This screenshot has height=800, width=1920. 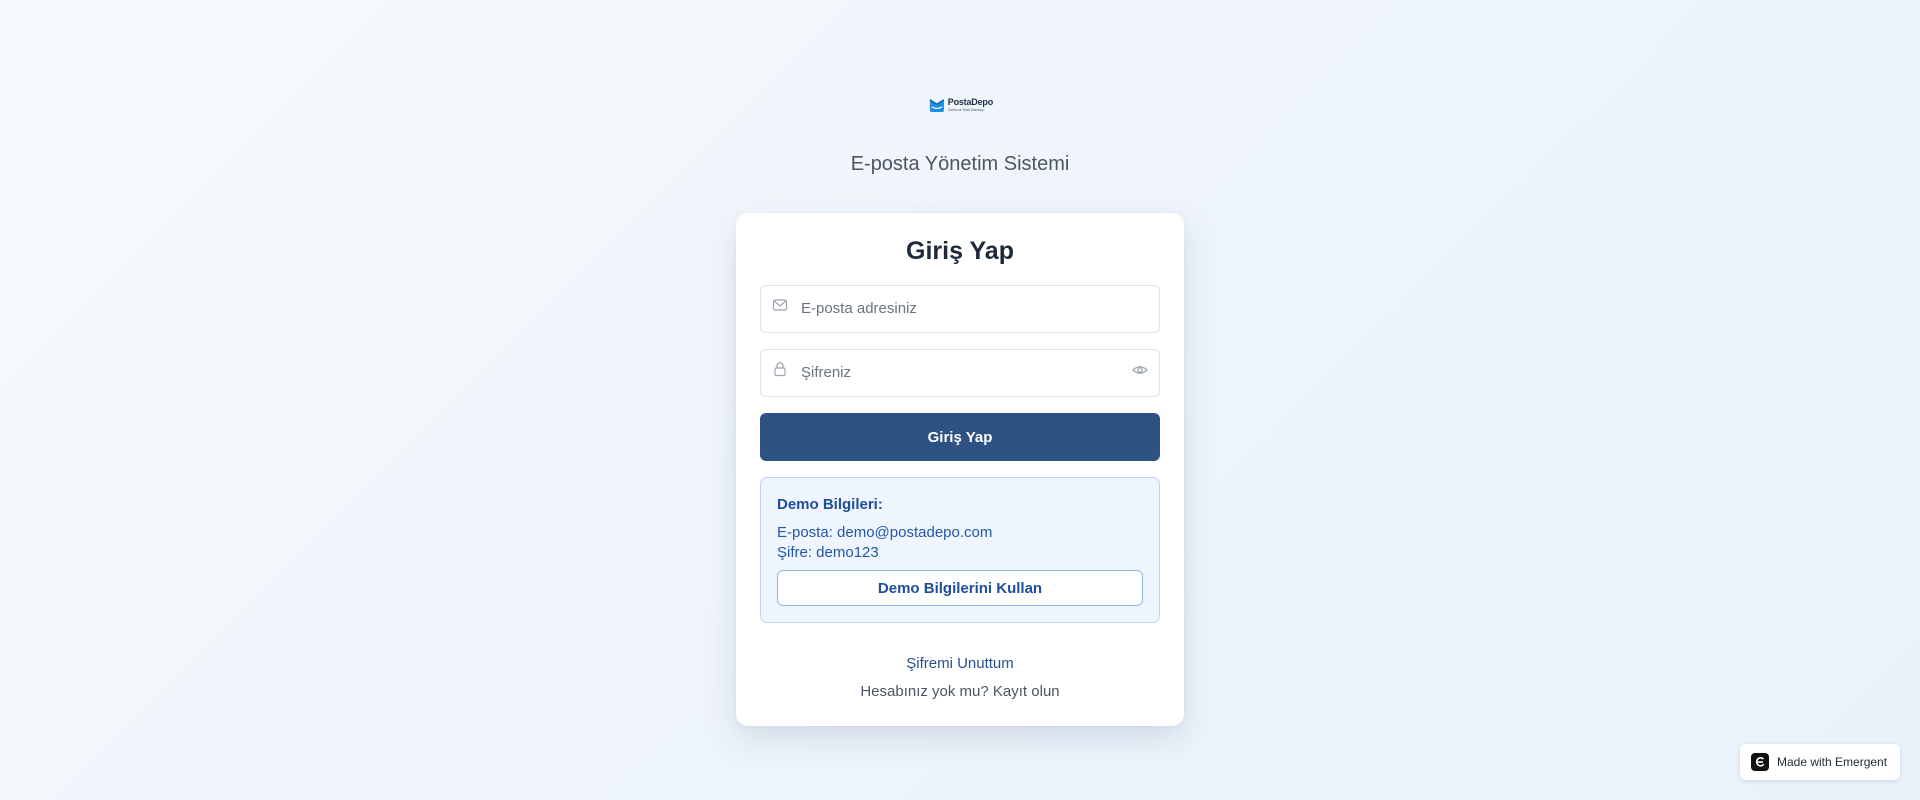 What do you see at coordinates (830, 504) in the screenshot?
I see `demo-title: Demo Bilgileri:` at bounding box center [830, 504].